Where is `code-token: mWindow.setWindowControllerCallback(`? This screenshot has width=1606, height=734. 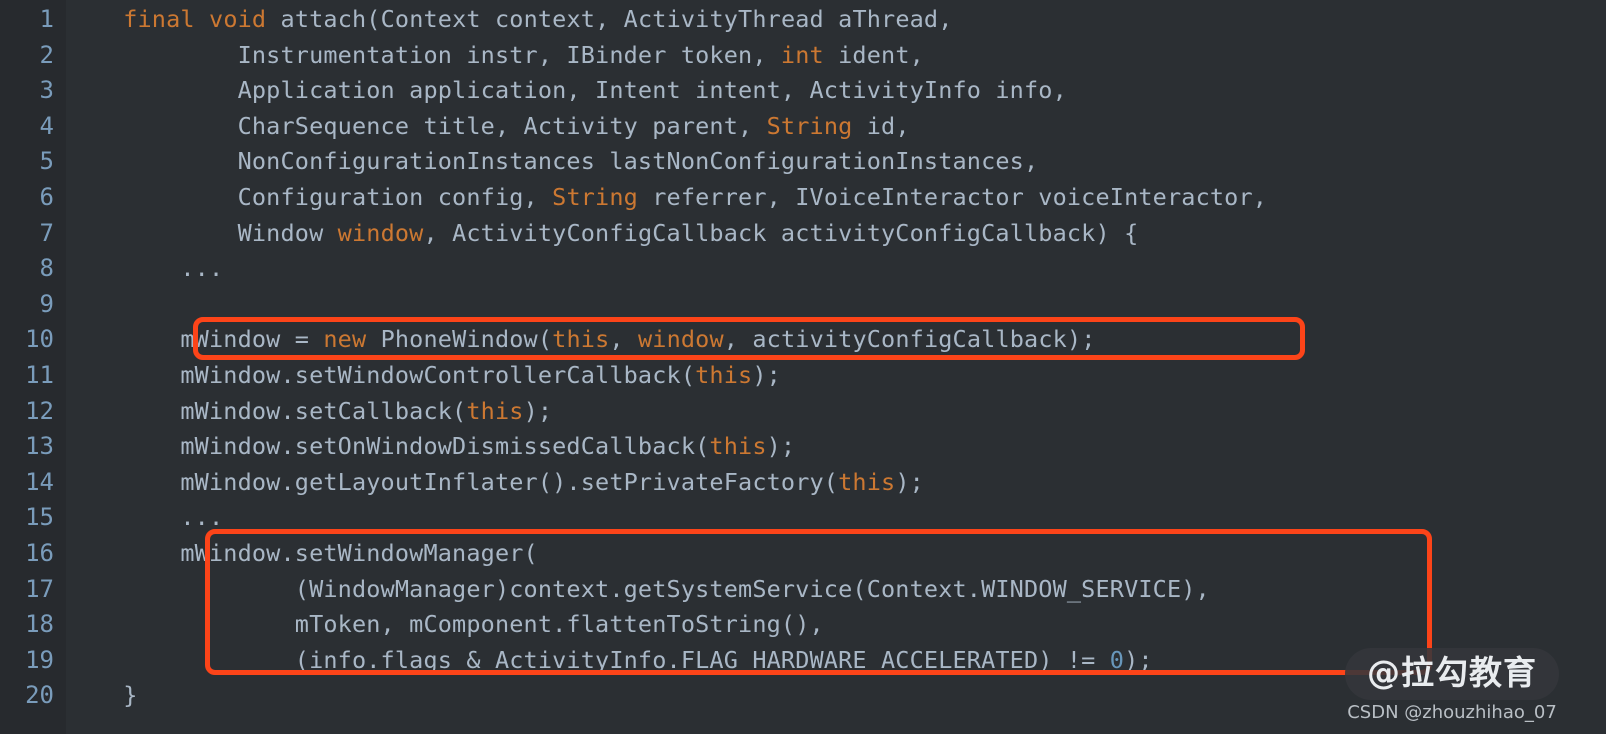 code-token: mWindow.setWindowControllerCallback( is located at coordinates (381, 375).